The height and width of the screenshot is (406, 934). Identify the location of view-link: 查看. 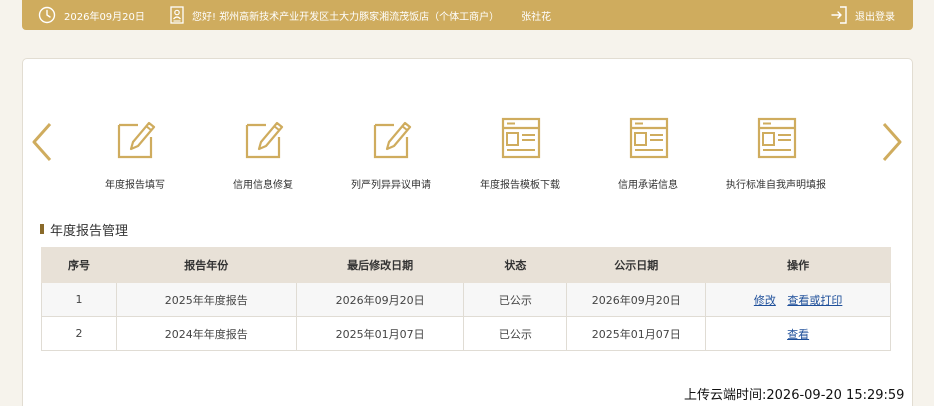
(798, 334).